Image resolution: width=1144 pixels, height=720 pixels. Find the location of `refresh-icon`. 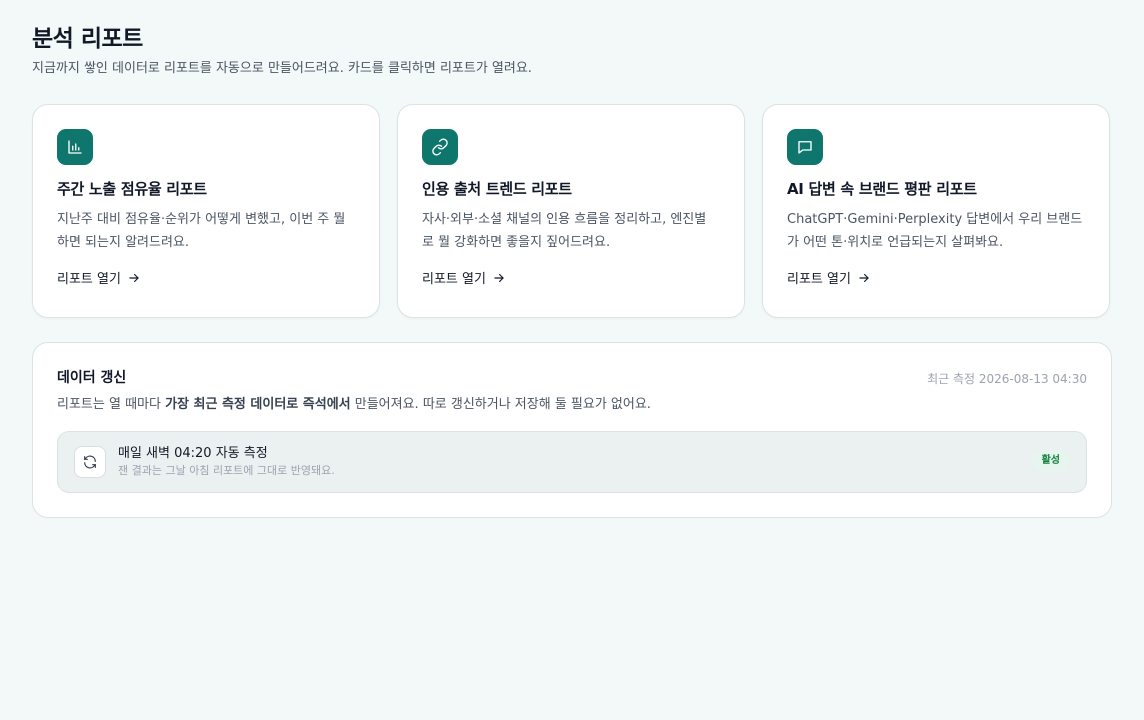

refresh-icon is located at coordinates (90, 462).